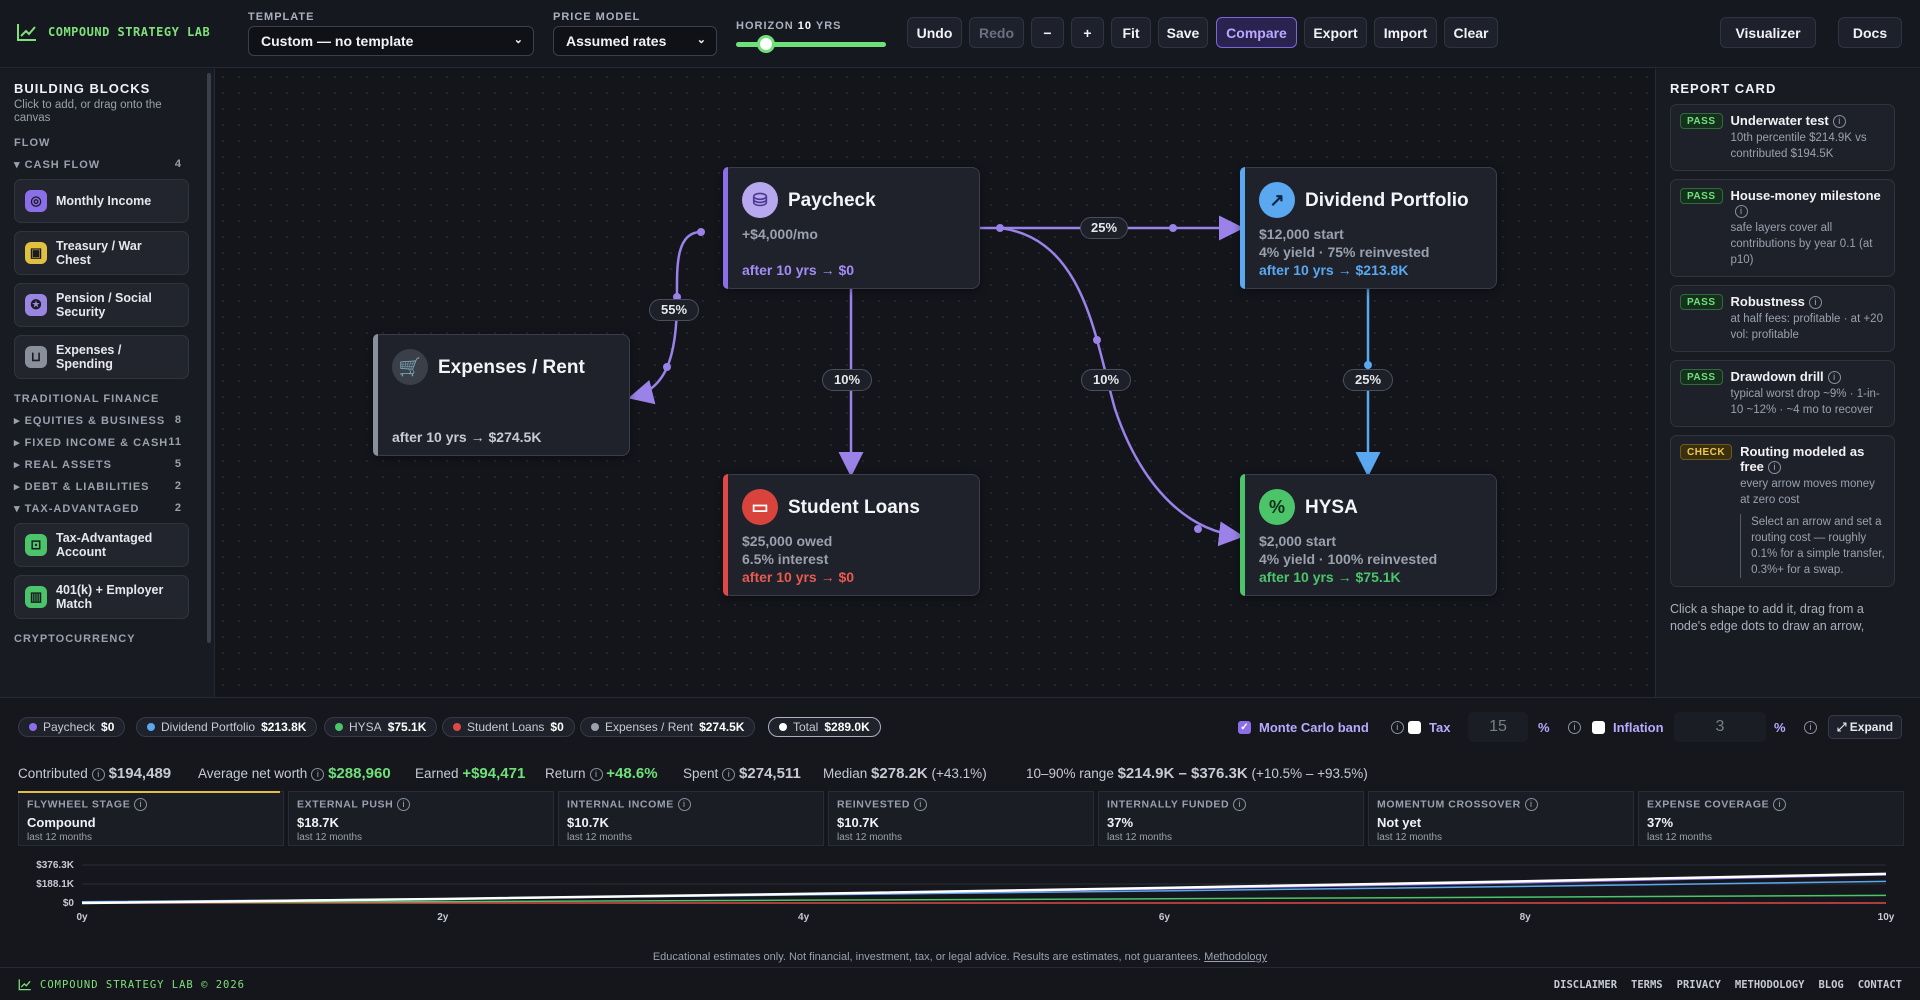 The image size is (1920, 1000). I want to click on legend-chip: Student Loans $0, so click(508, 727).